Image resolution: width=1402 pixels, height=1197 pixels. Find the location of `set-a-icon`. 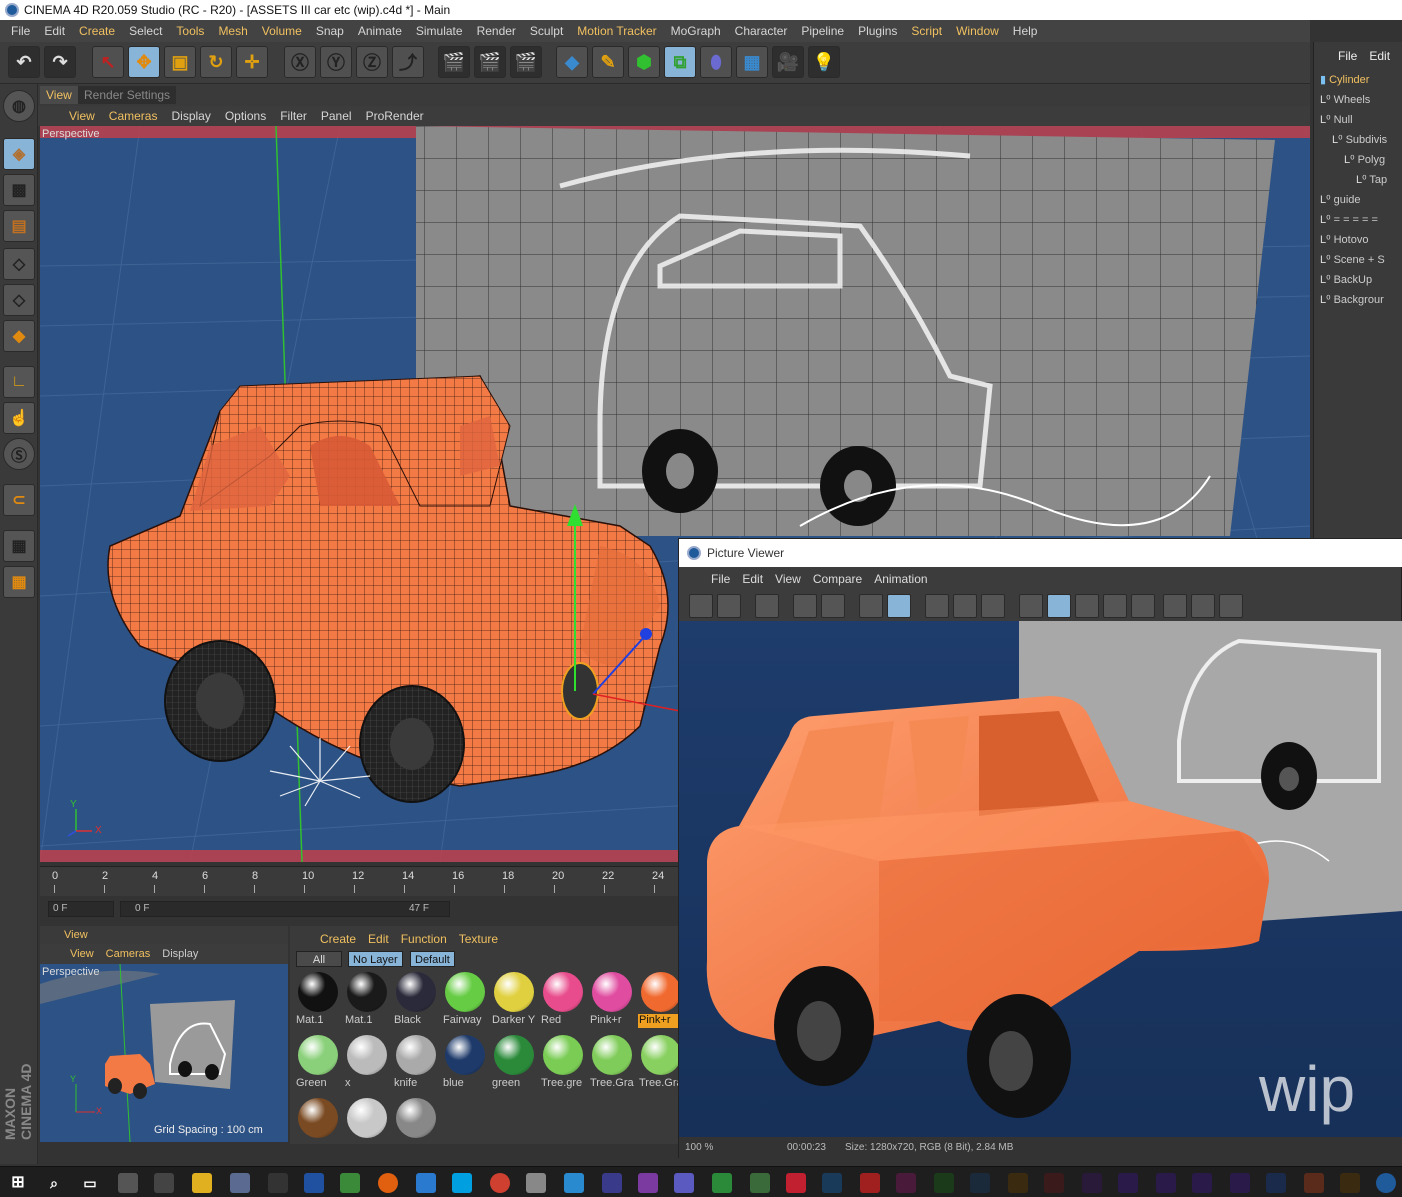

set-a-icon is located at coordinates (1115, 606).